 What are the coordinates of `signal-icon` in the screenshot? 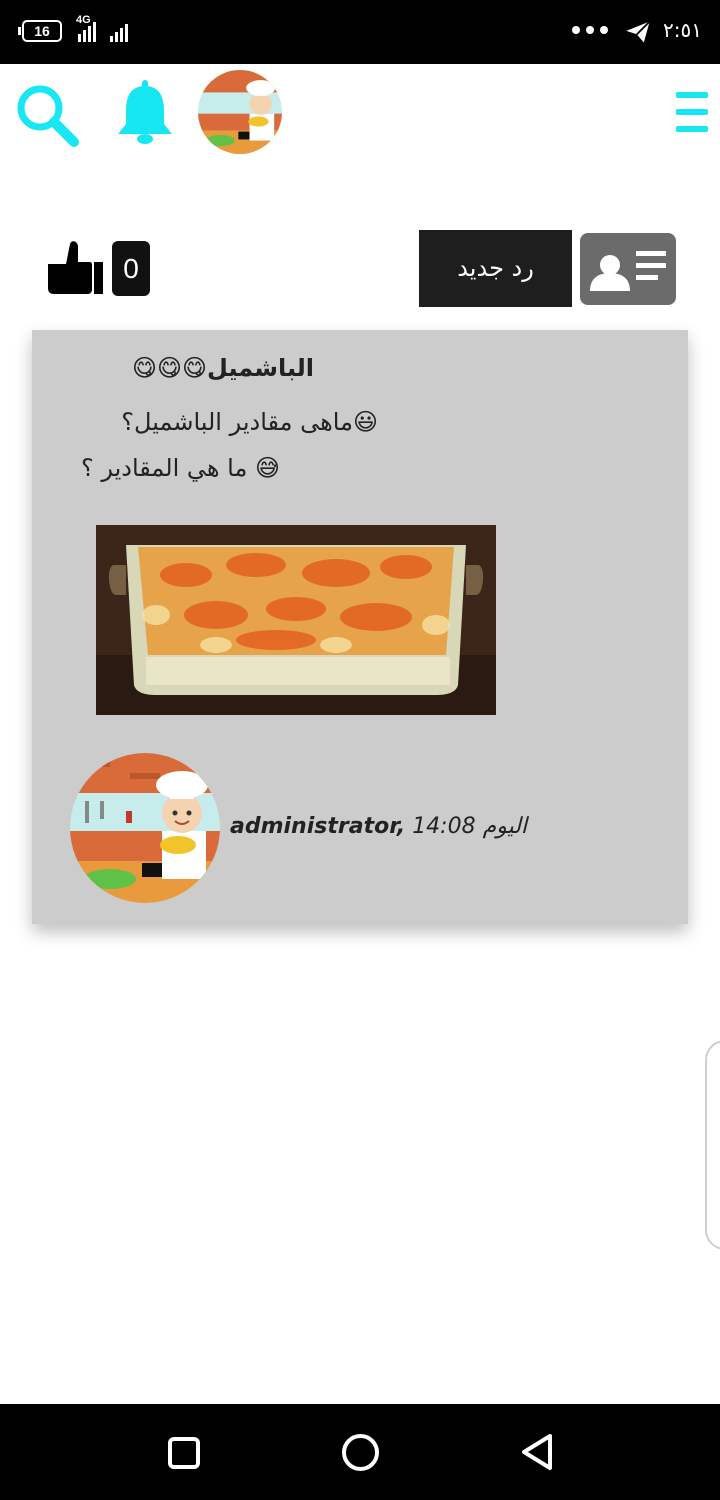 It's located at (87, 32).